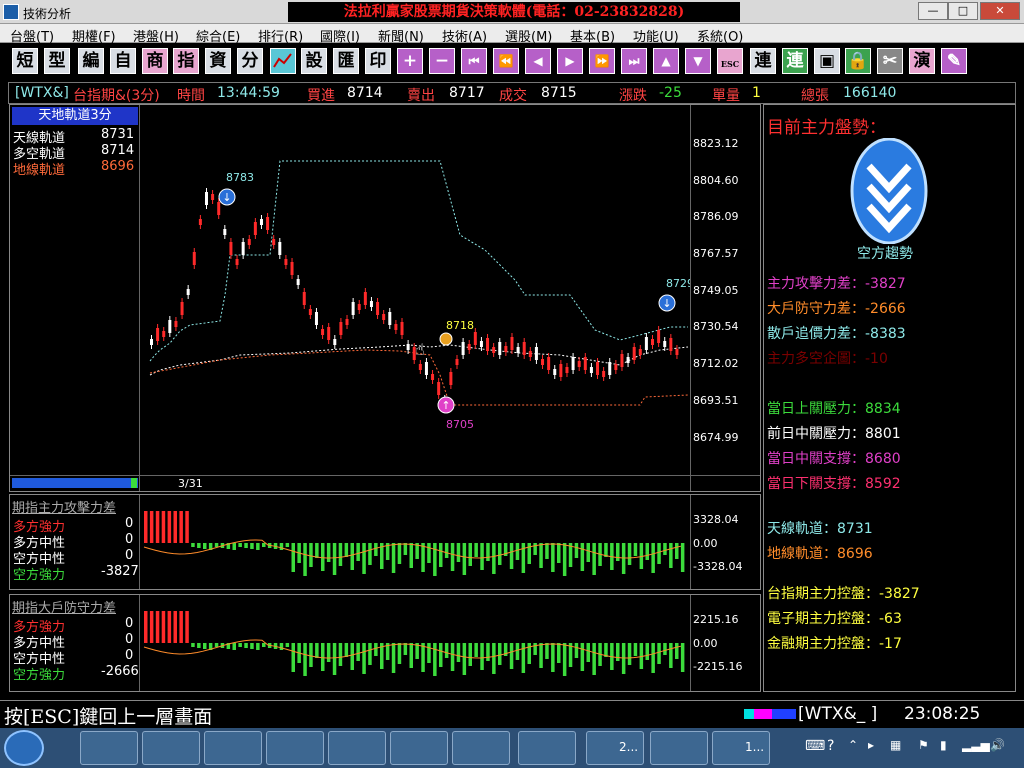  Describe the element at coordinates (716, 180) in the screenshot. I see `axis-tick: 8804.60` at that location.